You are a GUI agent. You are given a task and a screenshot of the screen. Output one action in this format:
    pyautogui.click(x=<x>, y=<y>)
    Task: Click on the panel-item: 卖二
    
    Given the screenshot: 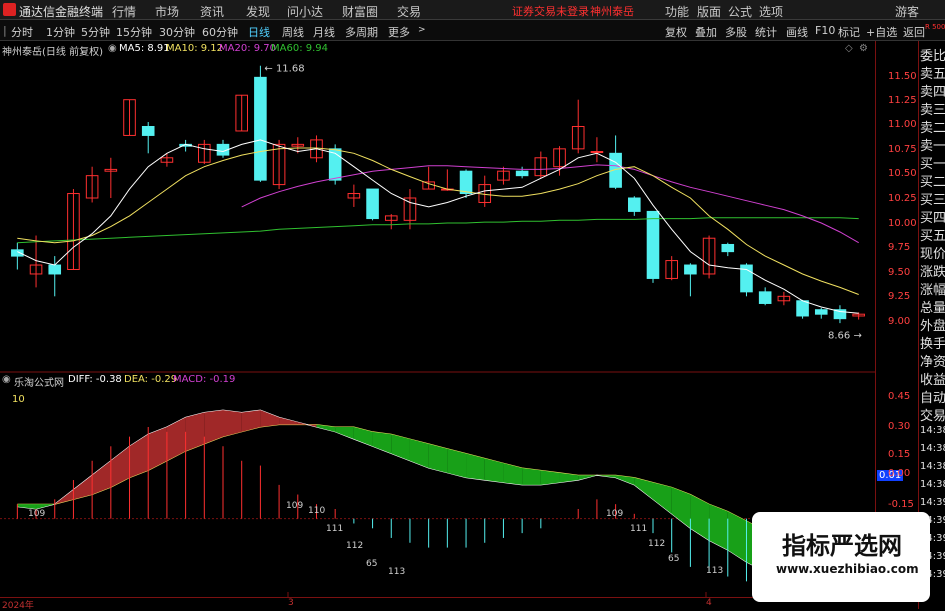 What is the action you would take?
    pyautogui.click(x=932, y=126)
    